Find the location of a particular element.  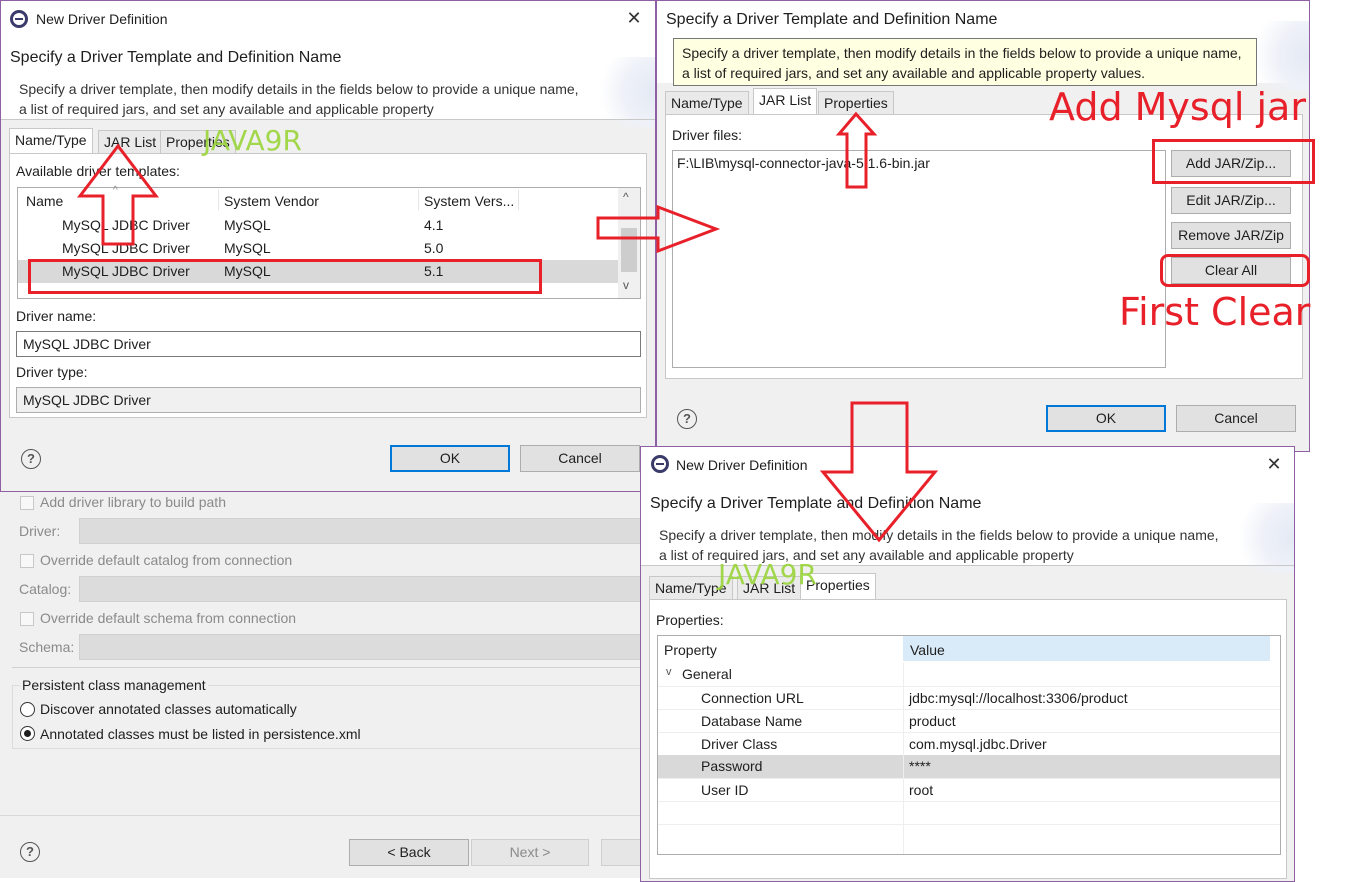

annotation-add-jar: Add Mysql jar is located at coordinates (1177, 107).